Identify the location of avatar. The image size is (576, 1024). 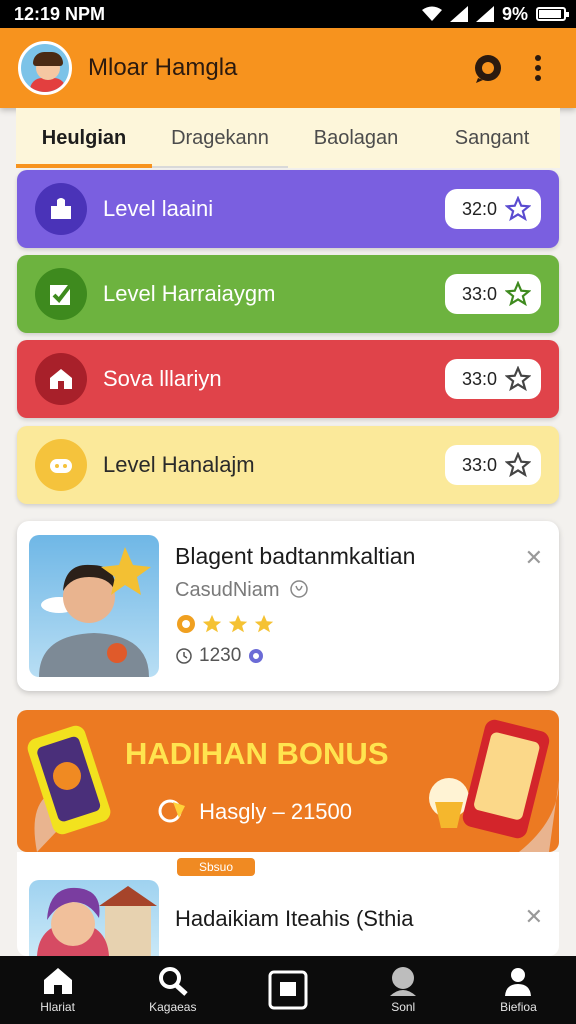
(45, 68).